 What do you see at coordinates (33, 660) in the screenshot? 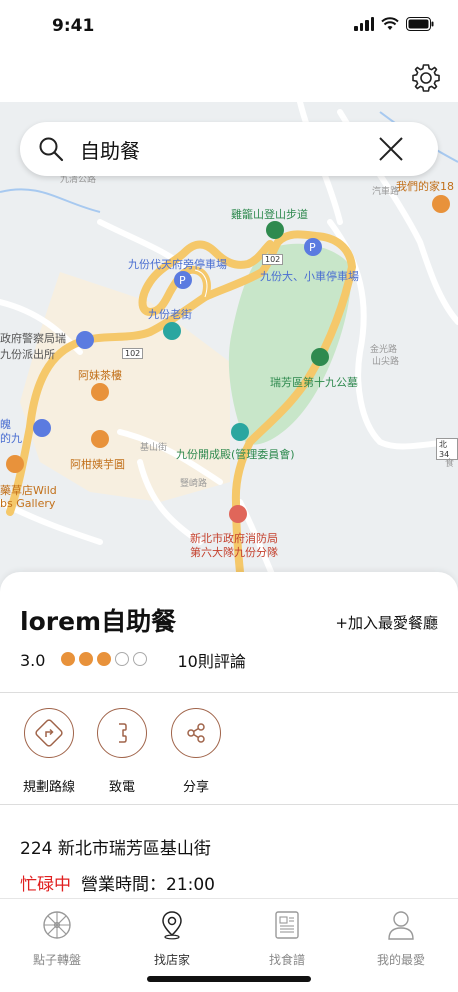
I see `rating-value: 3.0` at bounding box center [33, 660].